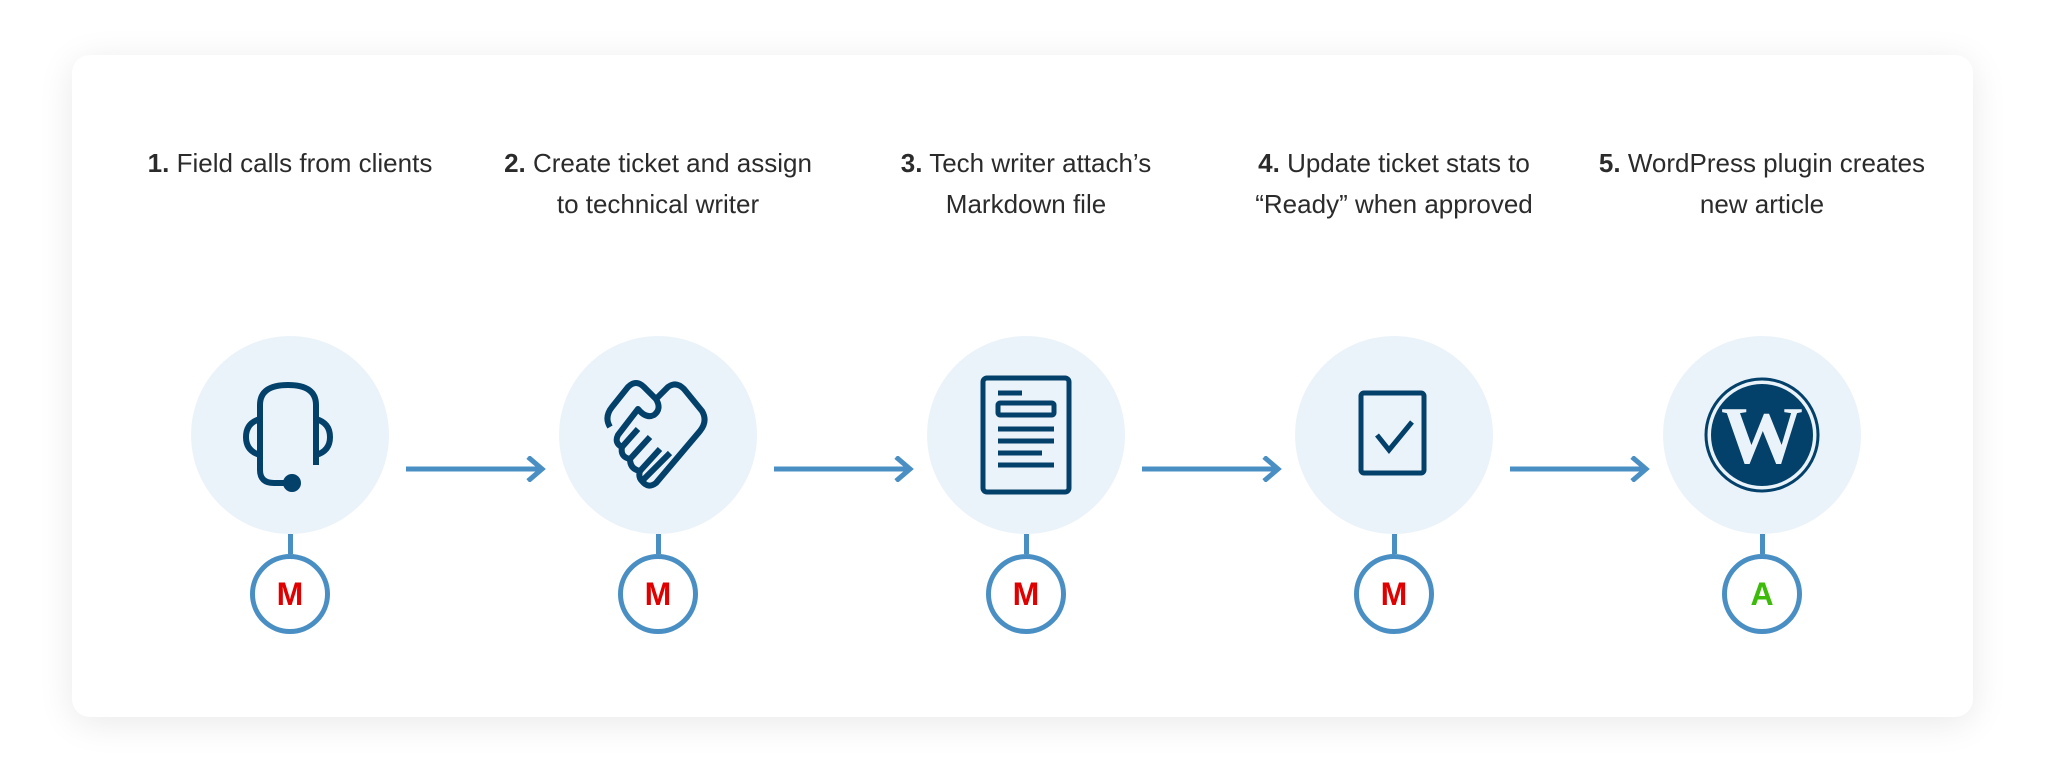  I want to click on document-icon, so click(1026, 435).